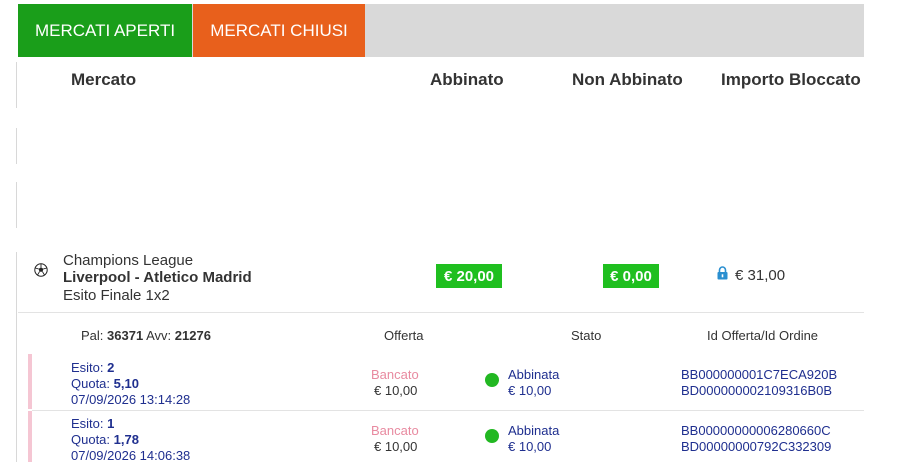 Image resolution: width=900 pixels, height=463 pixels. What do you see at coordinates (631, 276) in the screenshot?
I see `unmatched-amount-badge: € 0,00` at bounding box center [631, 276].